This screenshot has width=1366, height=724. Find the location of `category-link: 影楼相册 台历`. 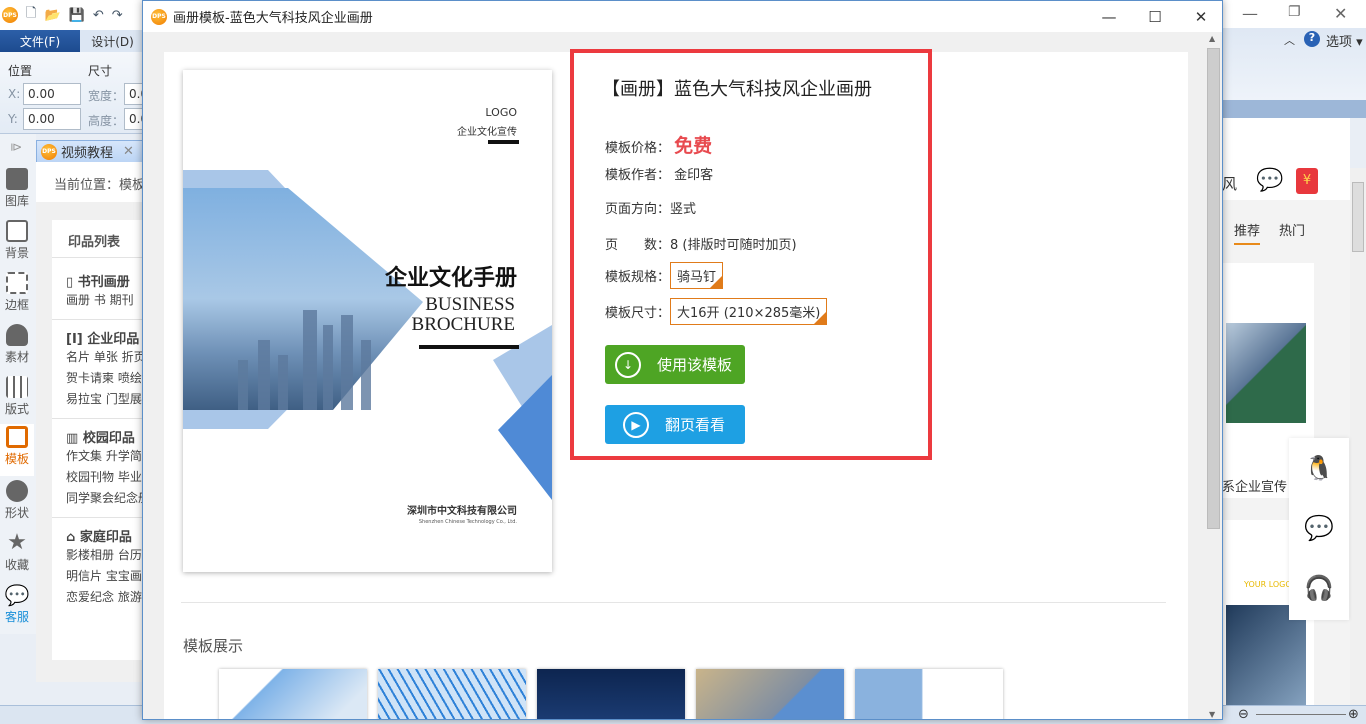

category-link: 影楼相册 台历 is located at coordinates (98, 555).